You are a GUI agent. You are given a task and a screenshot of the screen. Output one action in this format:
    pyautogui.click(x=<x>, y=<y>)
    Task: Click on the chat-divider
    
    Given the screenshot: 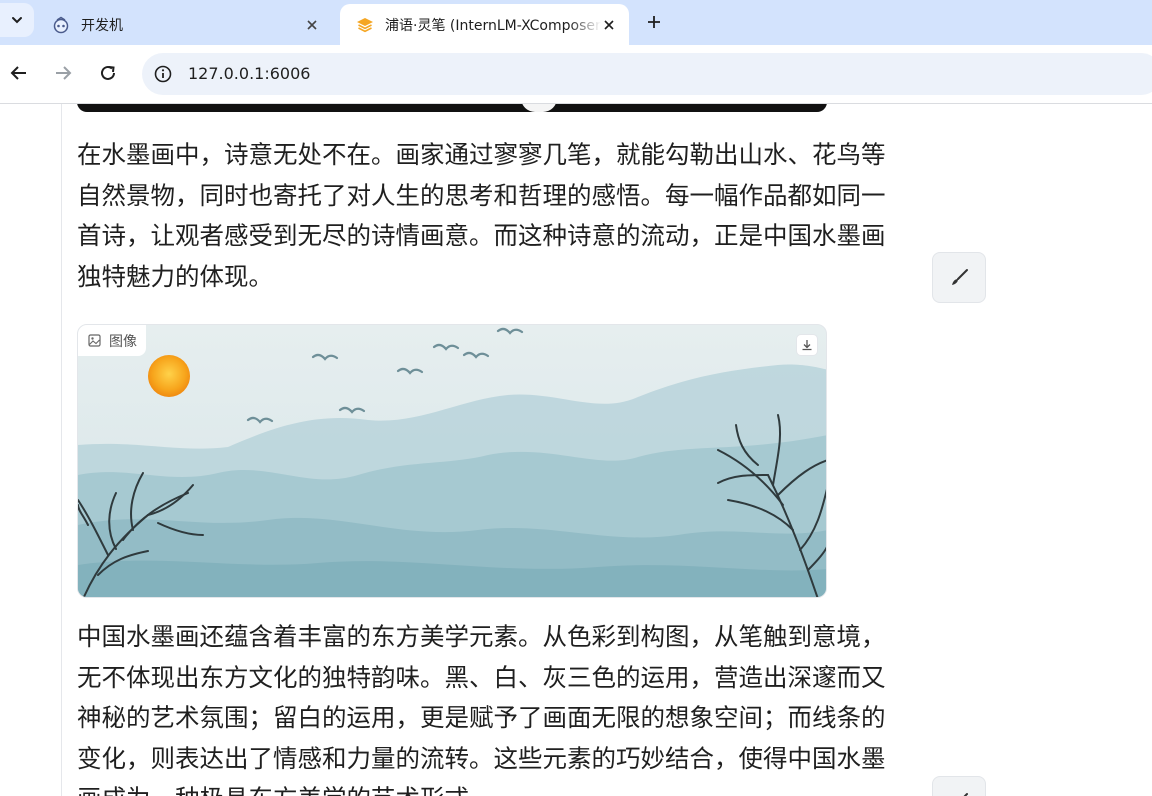 What is the action you would take?
    pyautogui.click(x=61, y=450)
    